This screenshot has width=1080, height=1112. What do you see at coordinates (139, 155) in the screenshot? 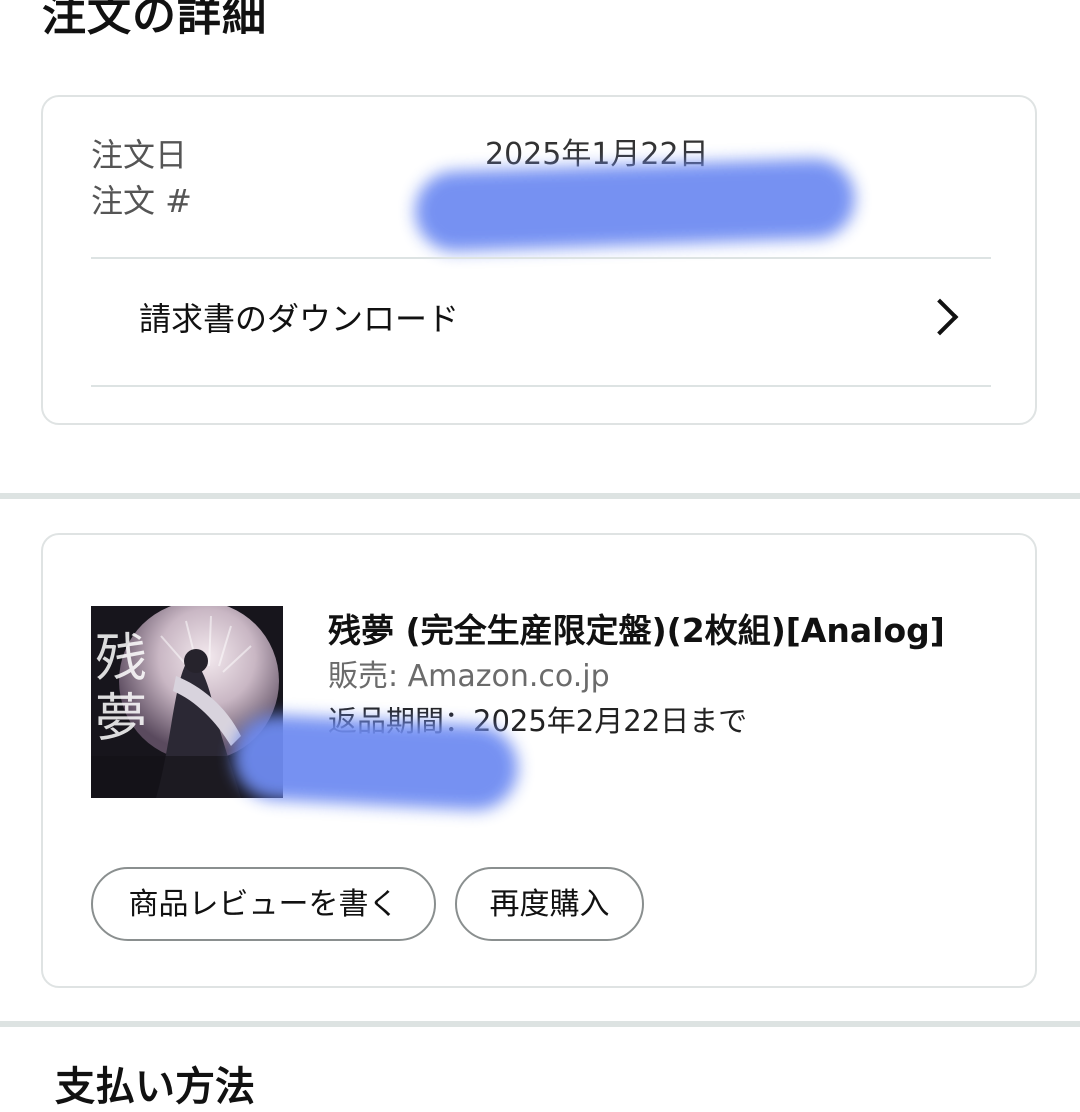
I see `order-date-label: 注文日` at bounding box center [139, 155].